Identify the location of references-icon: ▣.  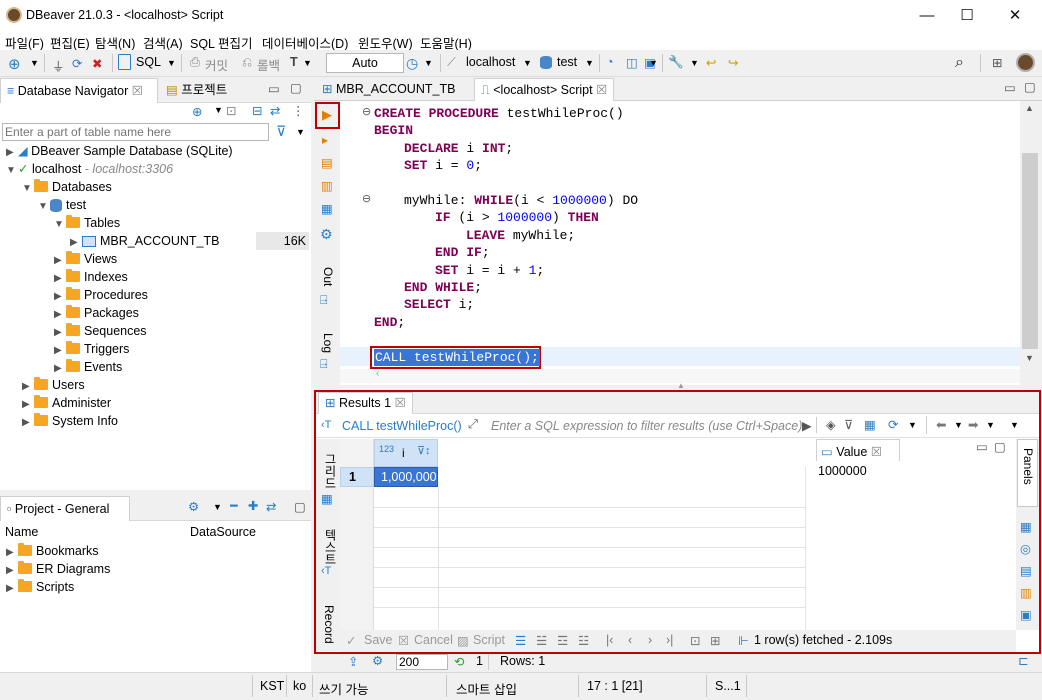
(1026, 614).